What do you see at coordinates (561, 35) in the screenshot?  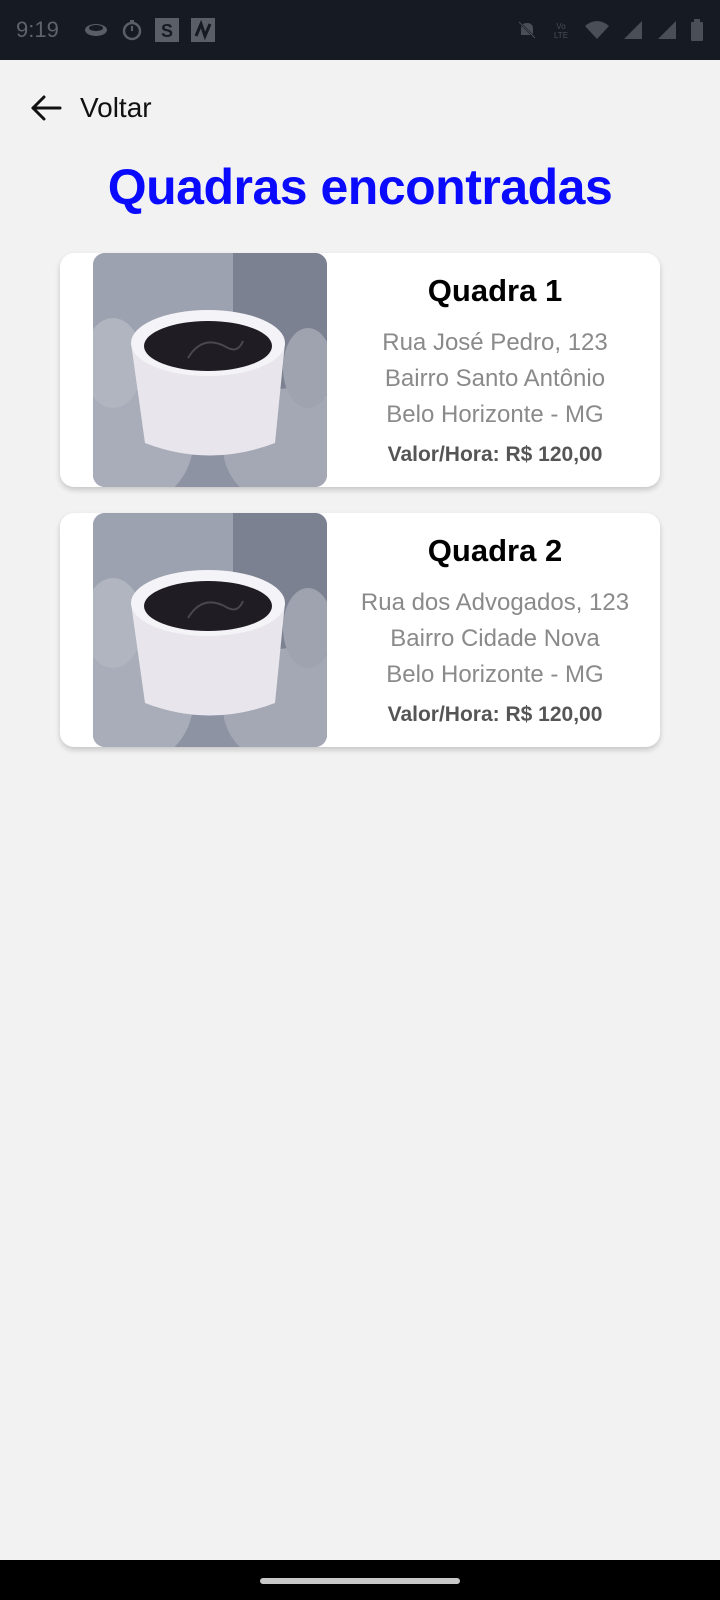 I see `svg-text: LTE` at bounding box center [561, 35].